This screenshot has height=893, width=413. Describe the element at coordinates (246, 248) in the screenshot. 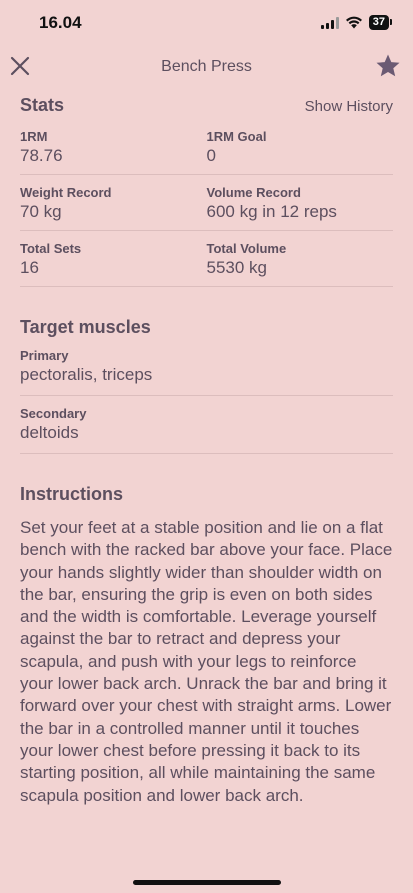

I see `stat-label: Total Volume` at that location.